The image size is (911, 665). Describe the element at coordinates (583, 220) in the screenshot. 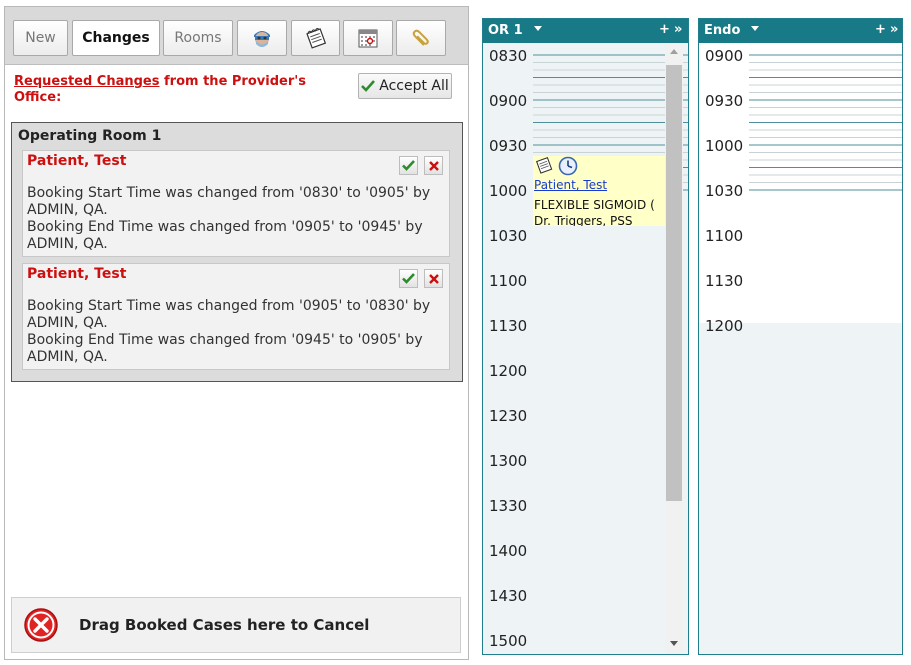

I see `case-doctor: Dr. Triggers, PSS` at that location.